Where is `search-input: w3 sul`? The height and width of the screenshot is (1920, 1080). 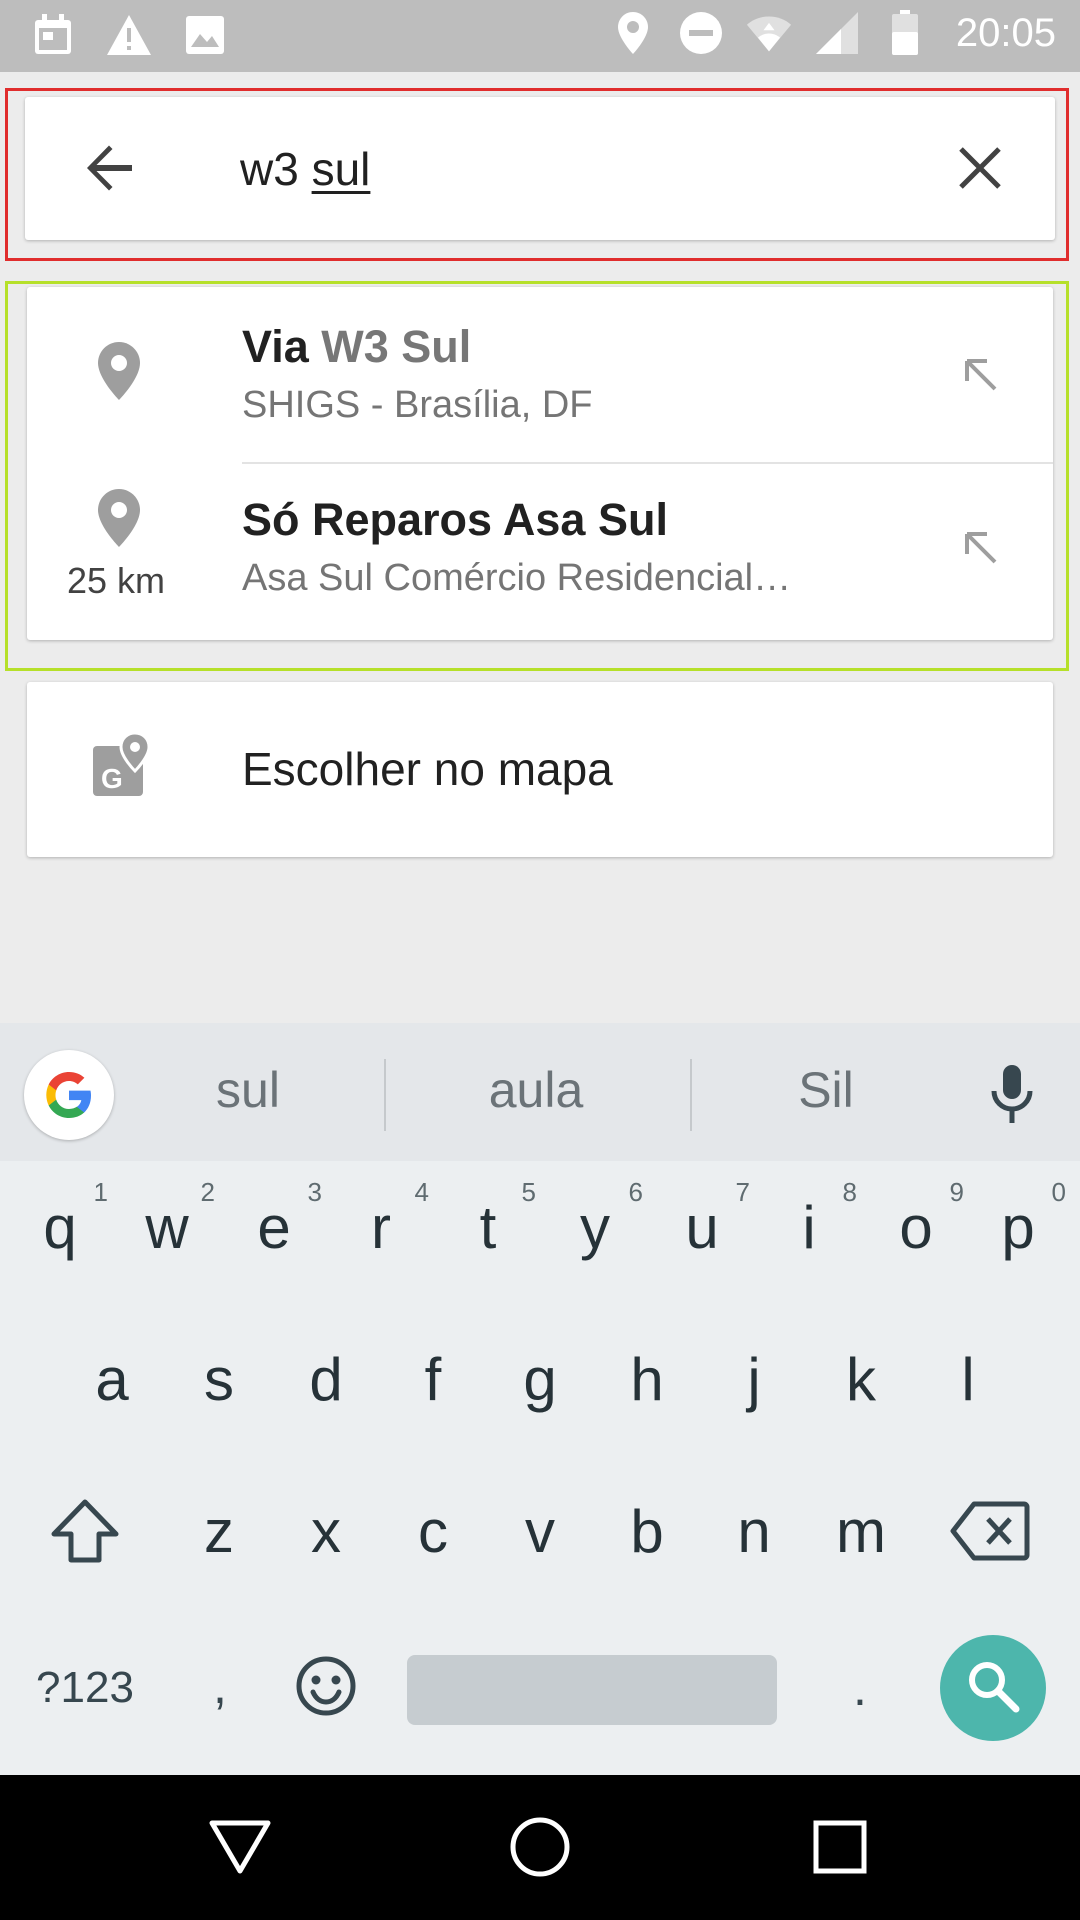
search-input: w3 sul is located at coordinates (550, 169).